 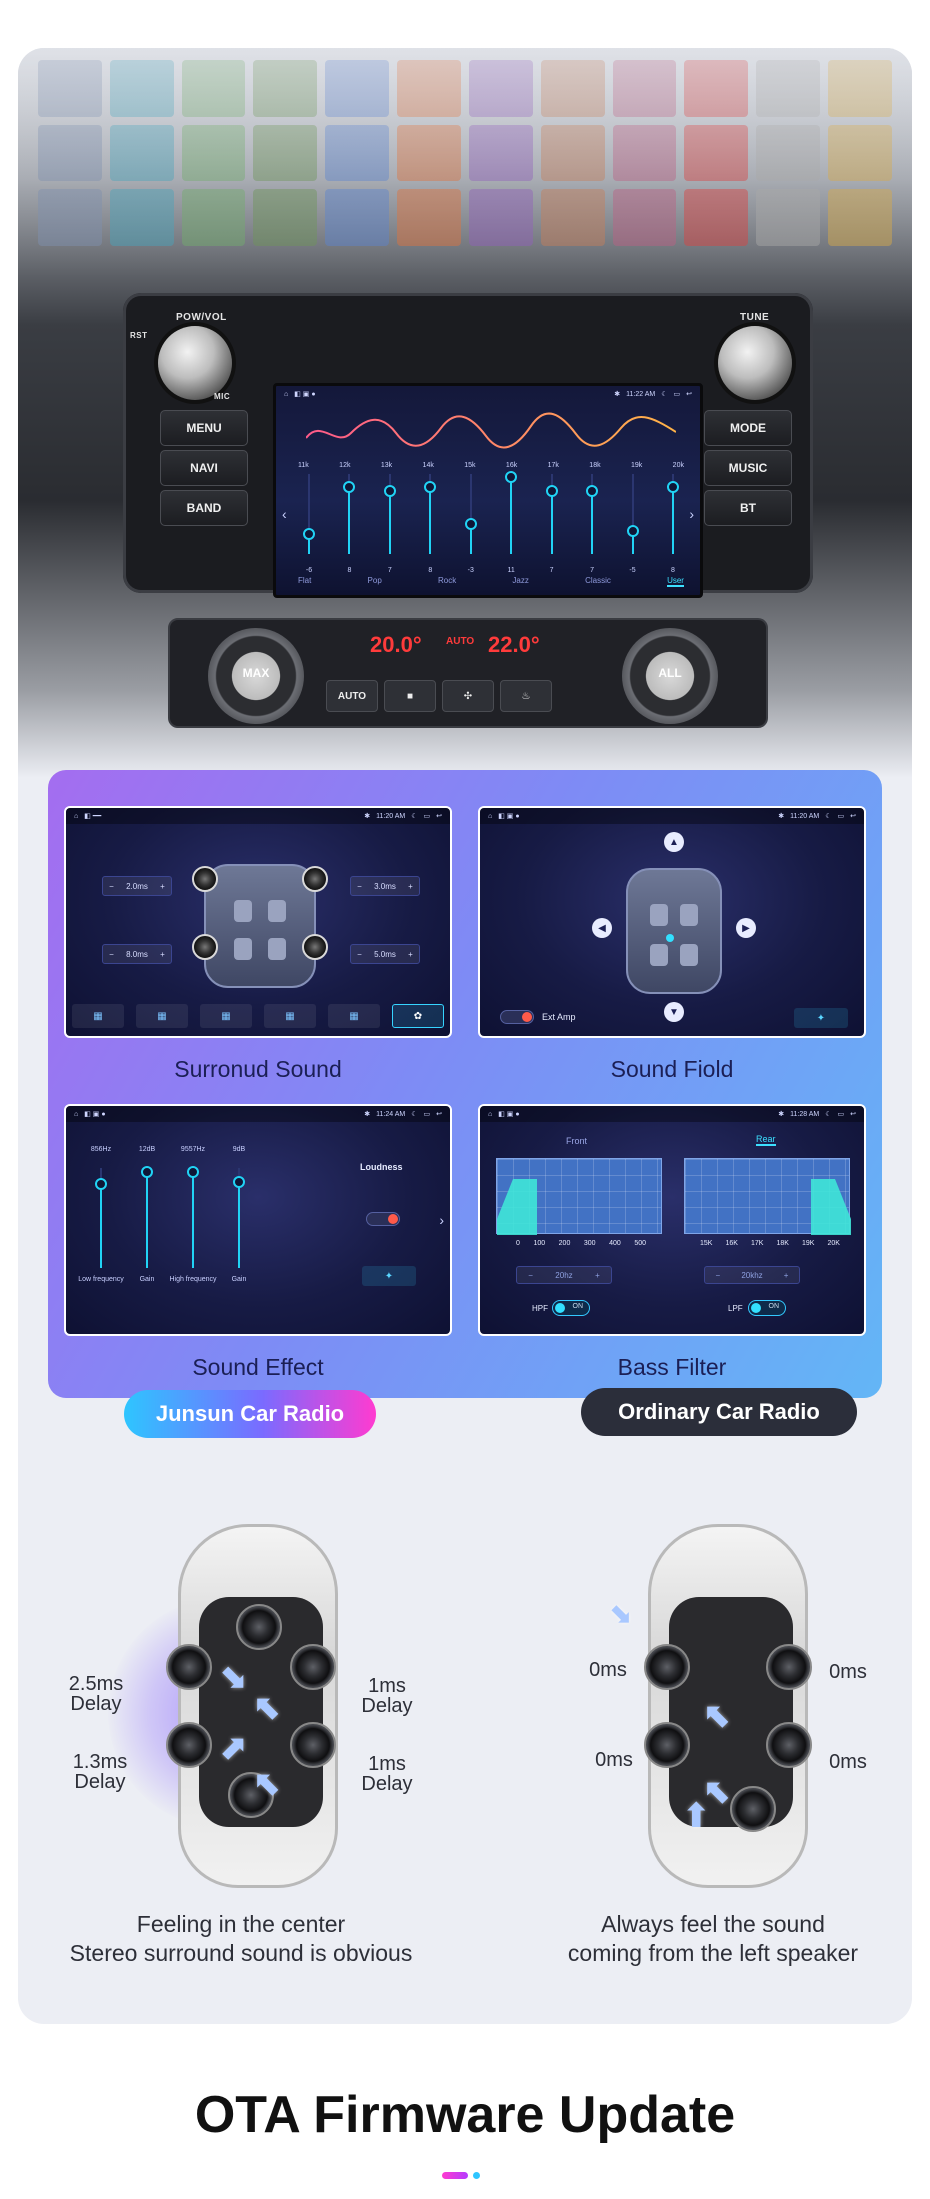 What do you see at coordinates (598, 581) in the screenshot?
I see `eq-preset-classic: Classic` at bounding box center [598, 581].